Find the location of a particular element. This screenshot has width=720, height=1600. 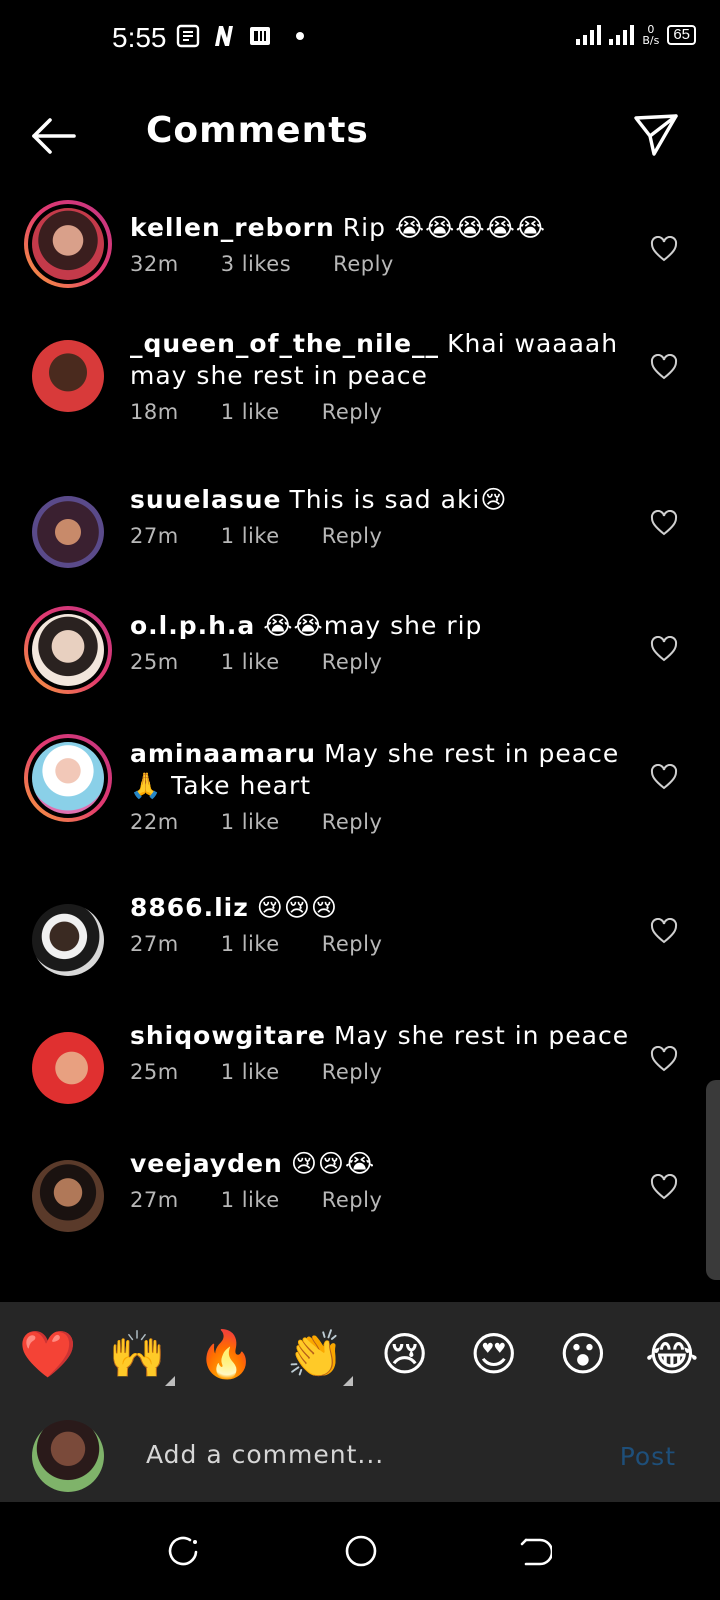

comment-username: aminaamaru is located at coordinates (223, 753).